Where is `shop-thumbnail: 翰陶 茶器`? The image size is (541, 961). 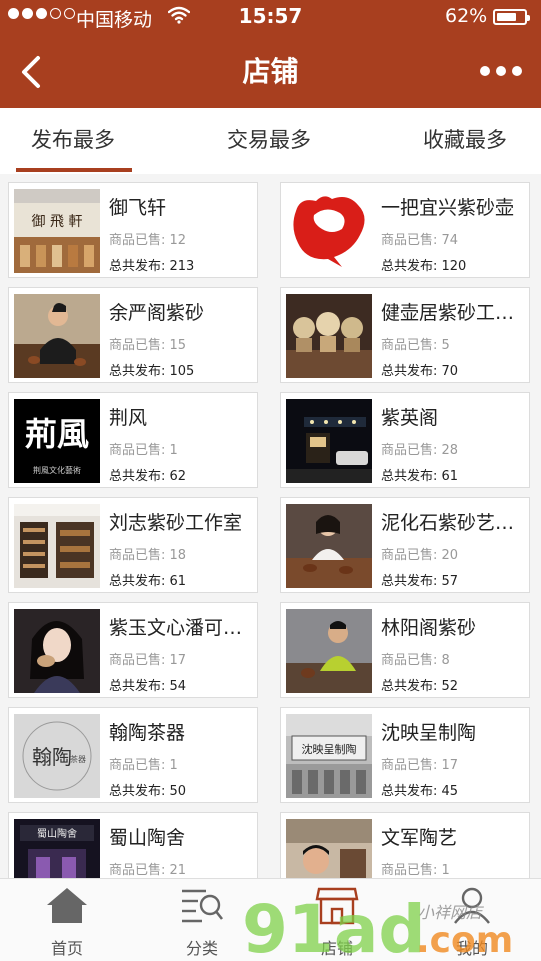
shop-thumbnail: 翰陶 茶器 is located at coordinates (57, 756).